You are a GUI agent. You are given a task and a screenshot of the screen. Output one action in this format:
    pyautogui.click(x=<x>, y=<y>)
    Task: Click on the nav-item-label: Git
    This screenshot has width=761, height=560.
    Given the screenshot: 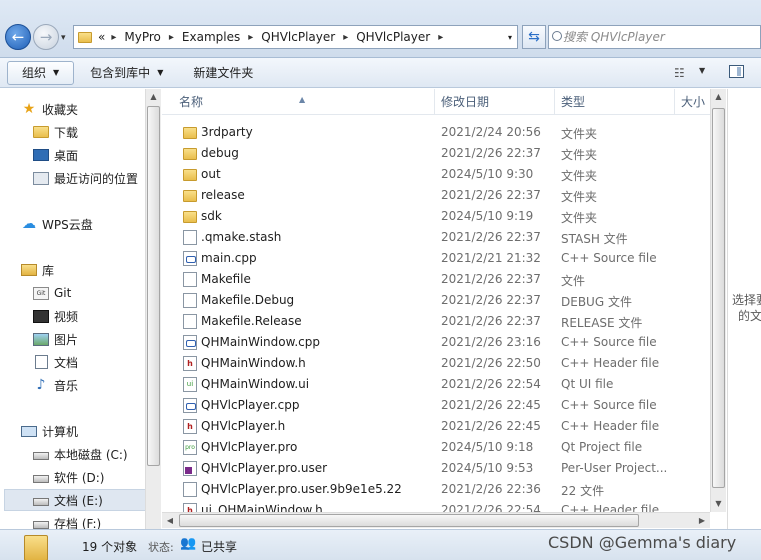 What is the action you would take?
    pyautogui.click(x=63, y=293)
    